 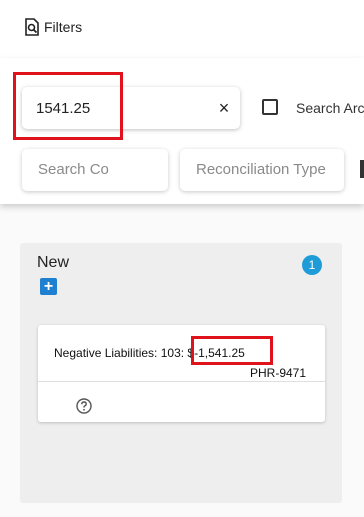 I want to click on card-title: Negative Liabilities: 103: $-1,541.25, so click(x=149, y=353).